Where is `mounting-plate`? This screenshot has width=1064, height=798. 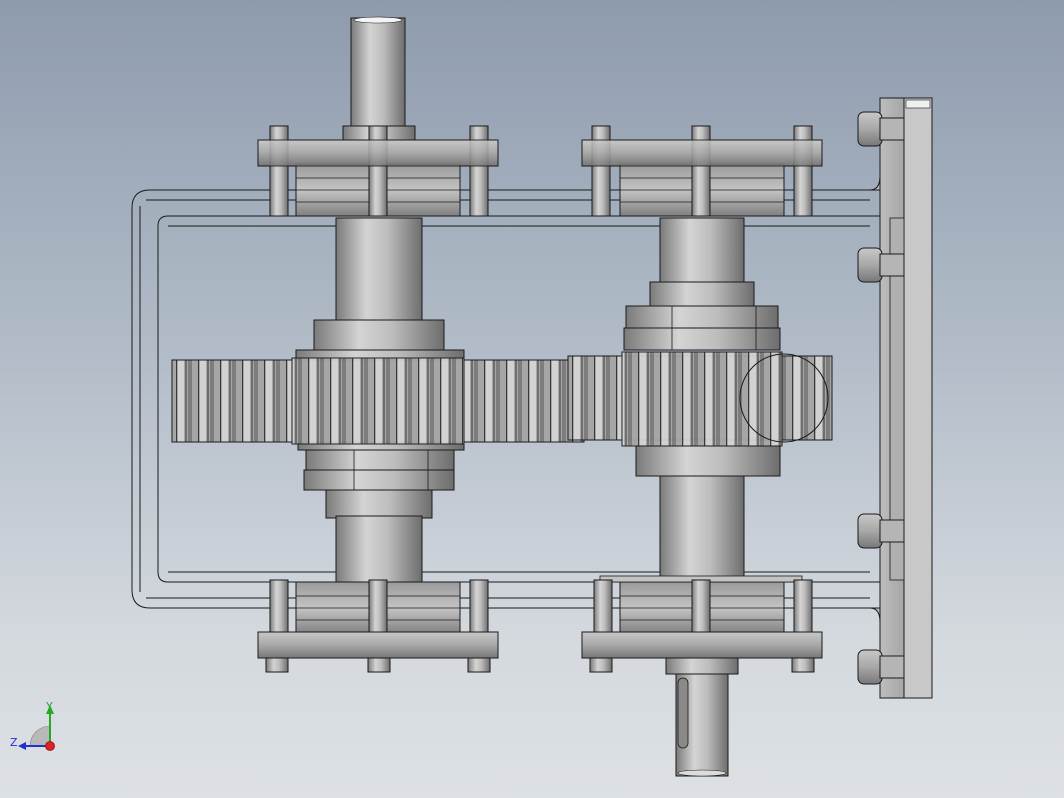 mounting-plate is located at coordinates (901, 398).